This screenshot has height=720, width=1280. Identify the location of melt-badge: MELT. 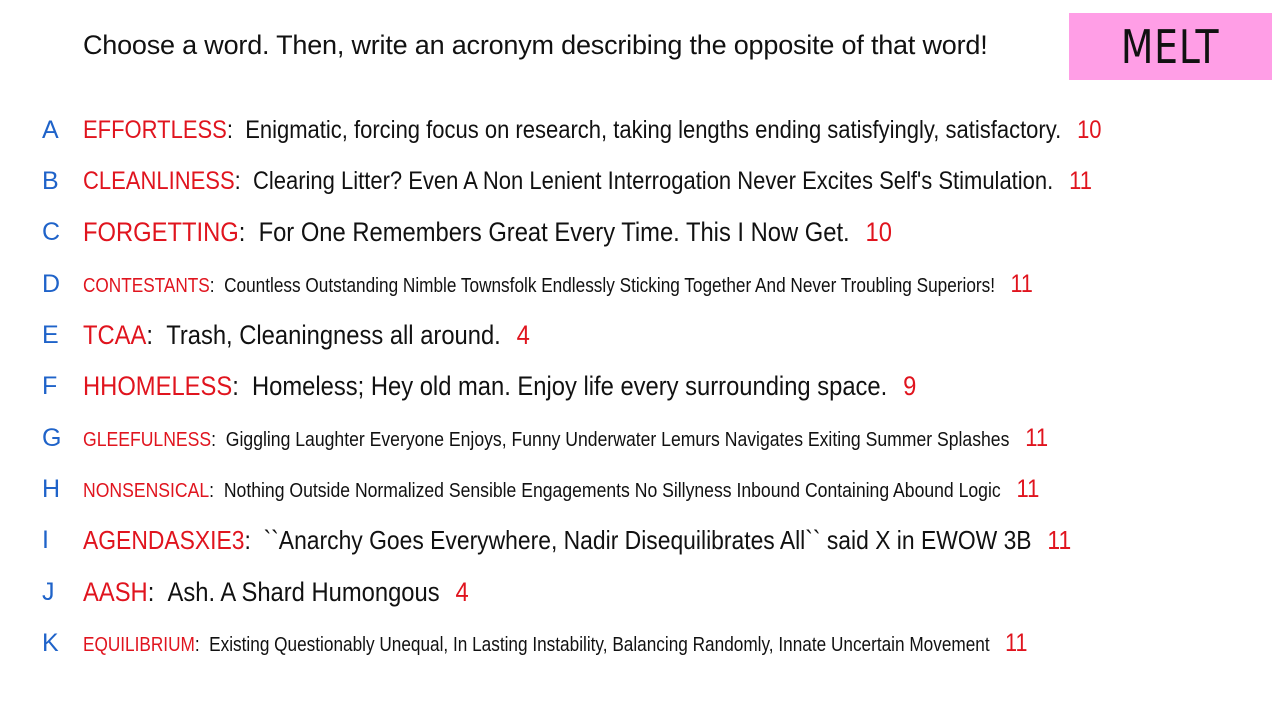
(1170, 46).